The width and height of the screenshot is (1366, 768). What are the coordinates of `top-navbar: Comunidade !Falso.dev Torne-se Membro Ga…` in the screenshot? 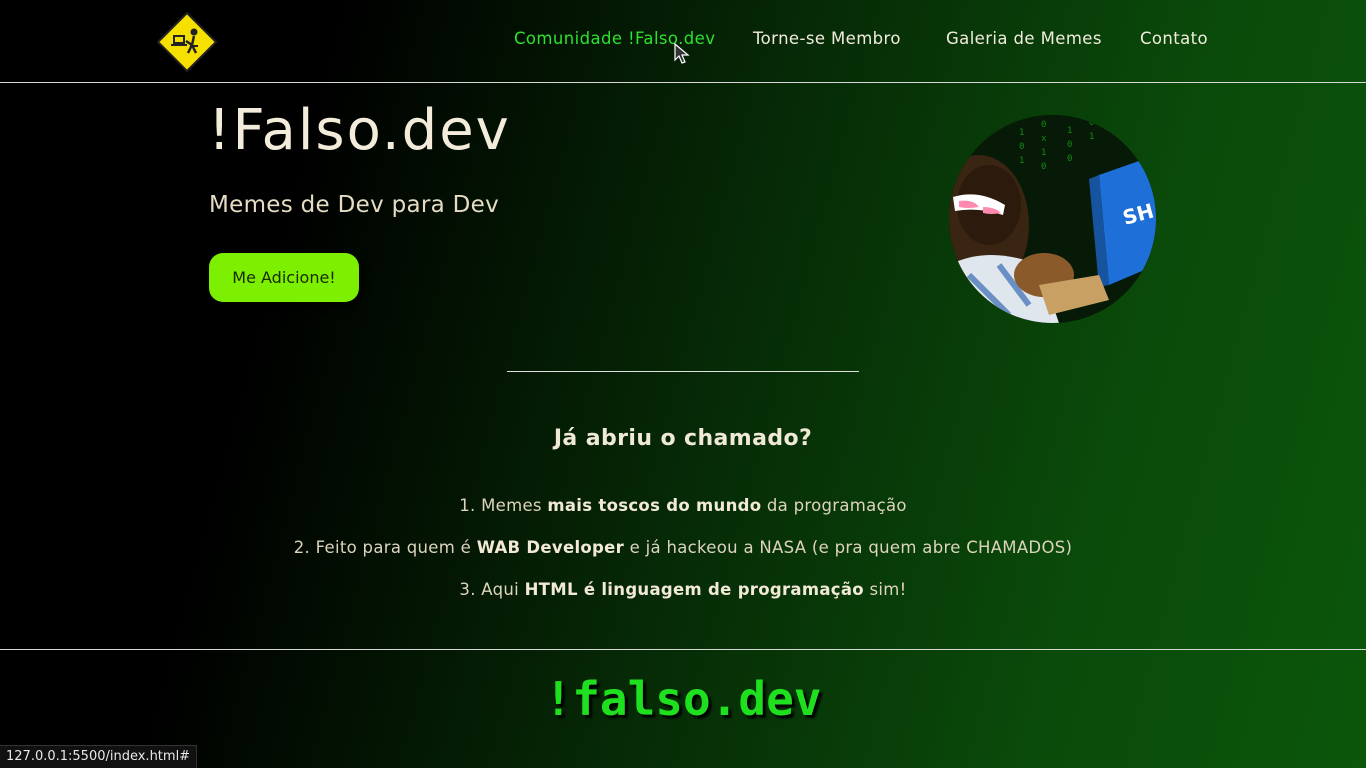 It's located at (683, 41).